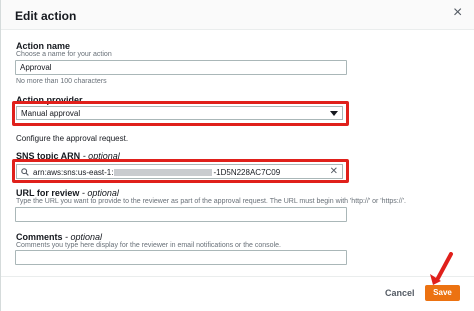 The height and width of the screenshot is (311, 474). Describe the element at coordinates (73, 172) in the screenshot. I see `sns-arn-prefix: arn:aws:sns:us-east-1:` at that location.